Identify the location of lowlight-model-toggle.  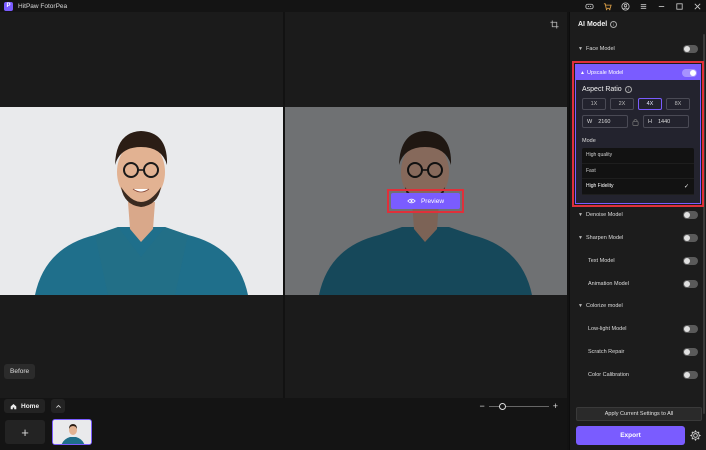
(690, 329).